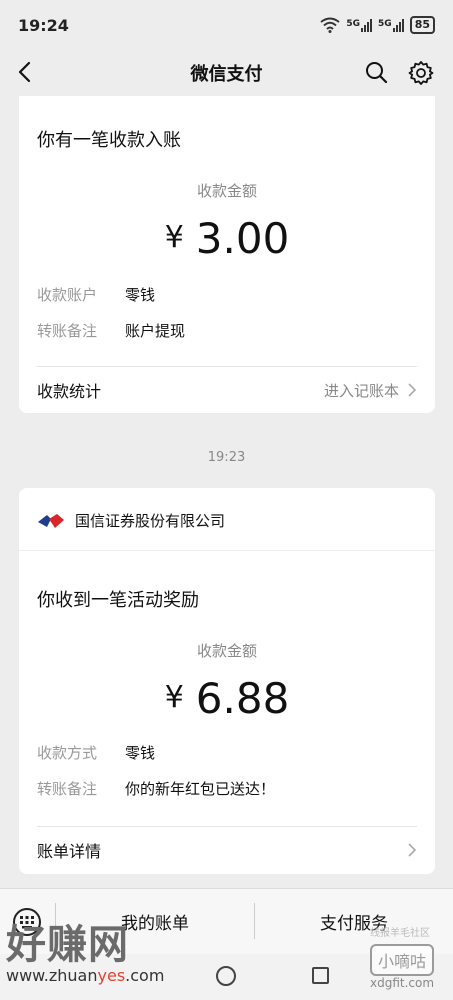 This screenshot has width=453, height=1000. I want to click on watermark-url-part: yes, so click(111, 975).